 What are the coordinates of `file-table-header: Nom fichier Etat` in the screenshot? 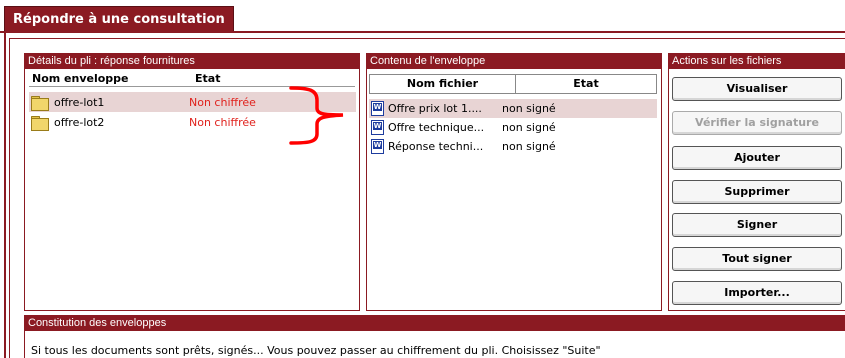 It's located at (513, 84).